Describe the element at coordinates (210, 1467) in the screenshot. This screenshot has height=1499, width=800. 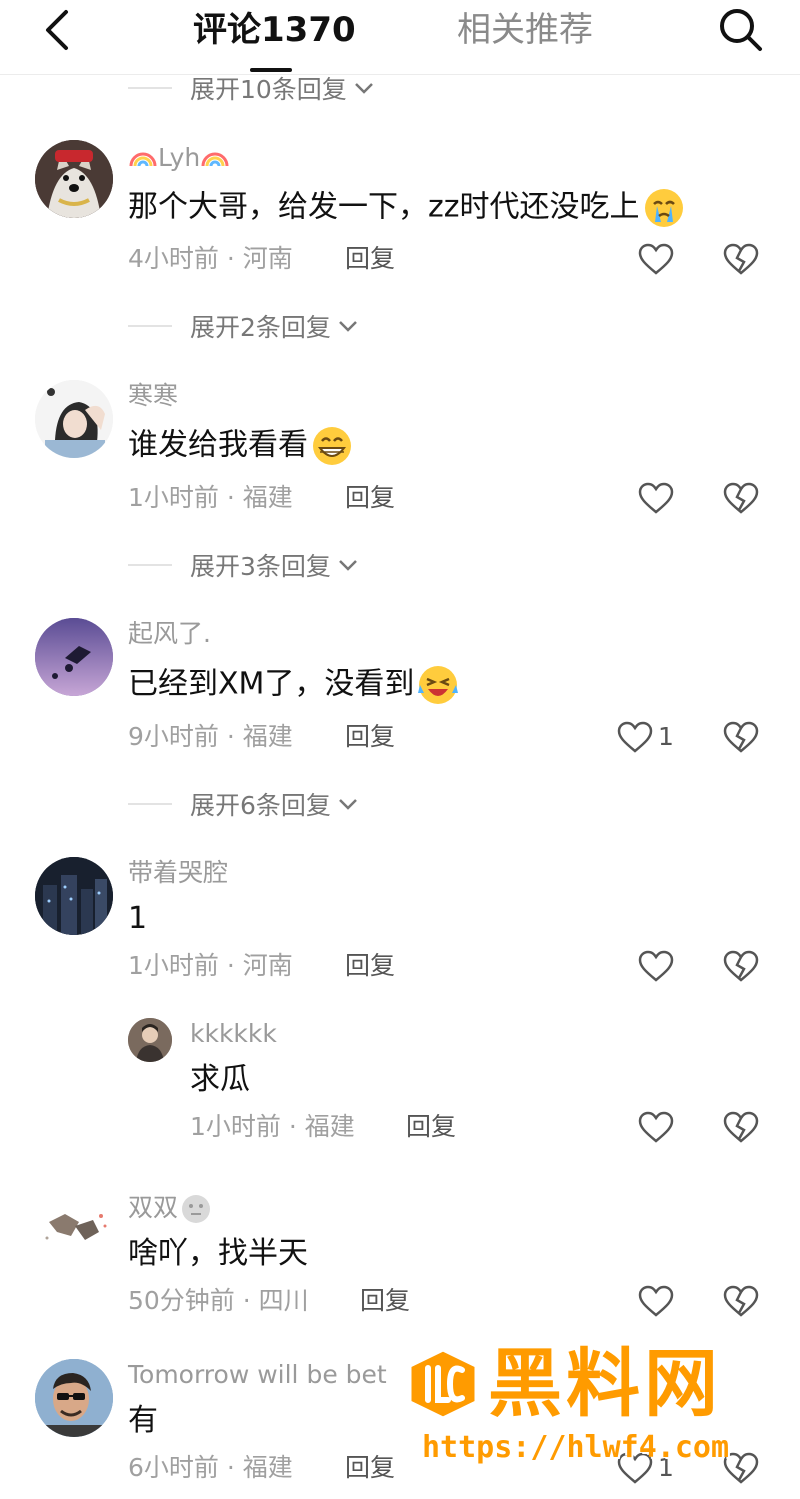
I see `comment-meta: 6小时前 · 福建` at that location.